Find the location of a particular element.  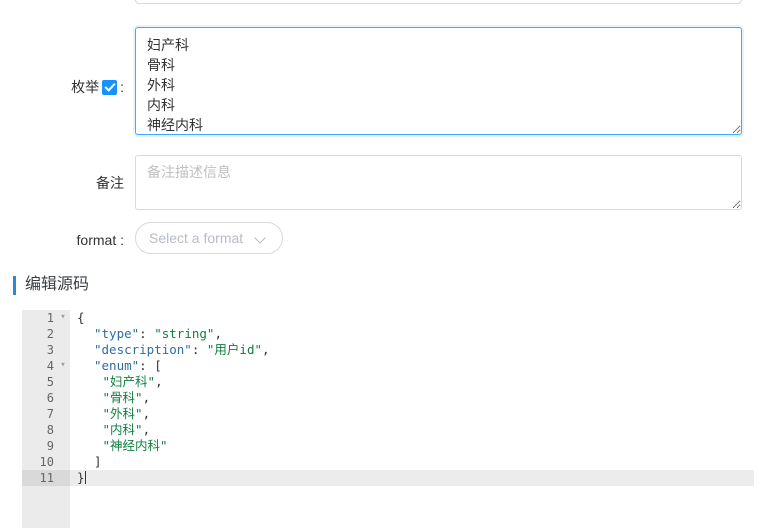

format-label-text: format : is located at coordinates (100, 240).